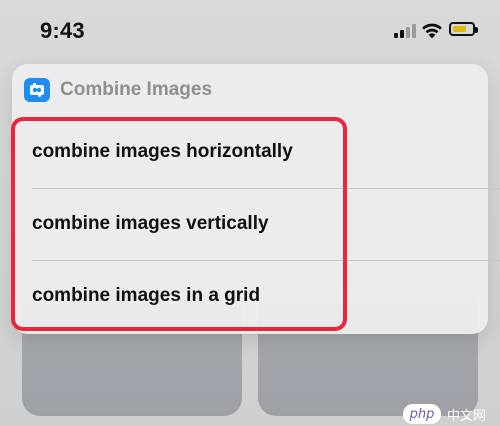 The height and width of the screenshot is (426, 500). I want to click on card-header: Combine Images, so click(118, 90).